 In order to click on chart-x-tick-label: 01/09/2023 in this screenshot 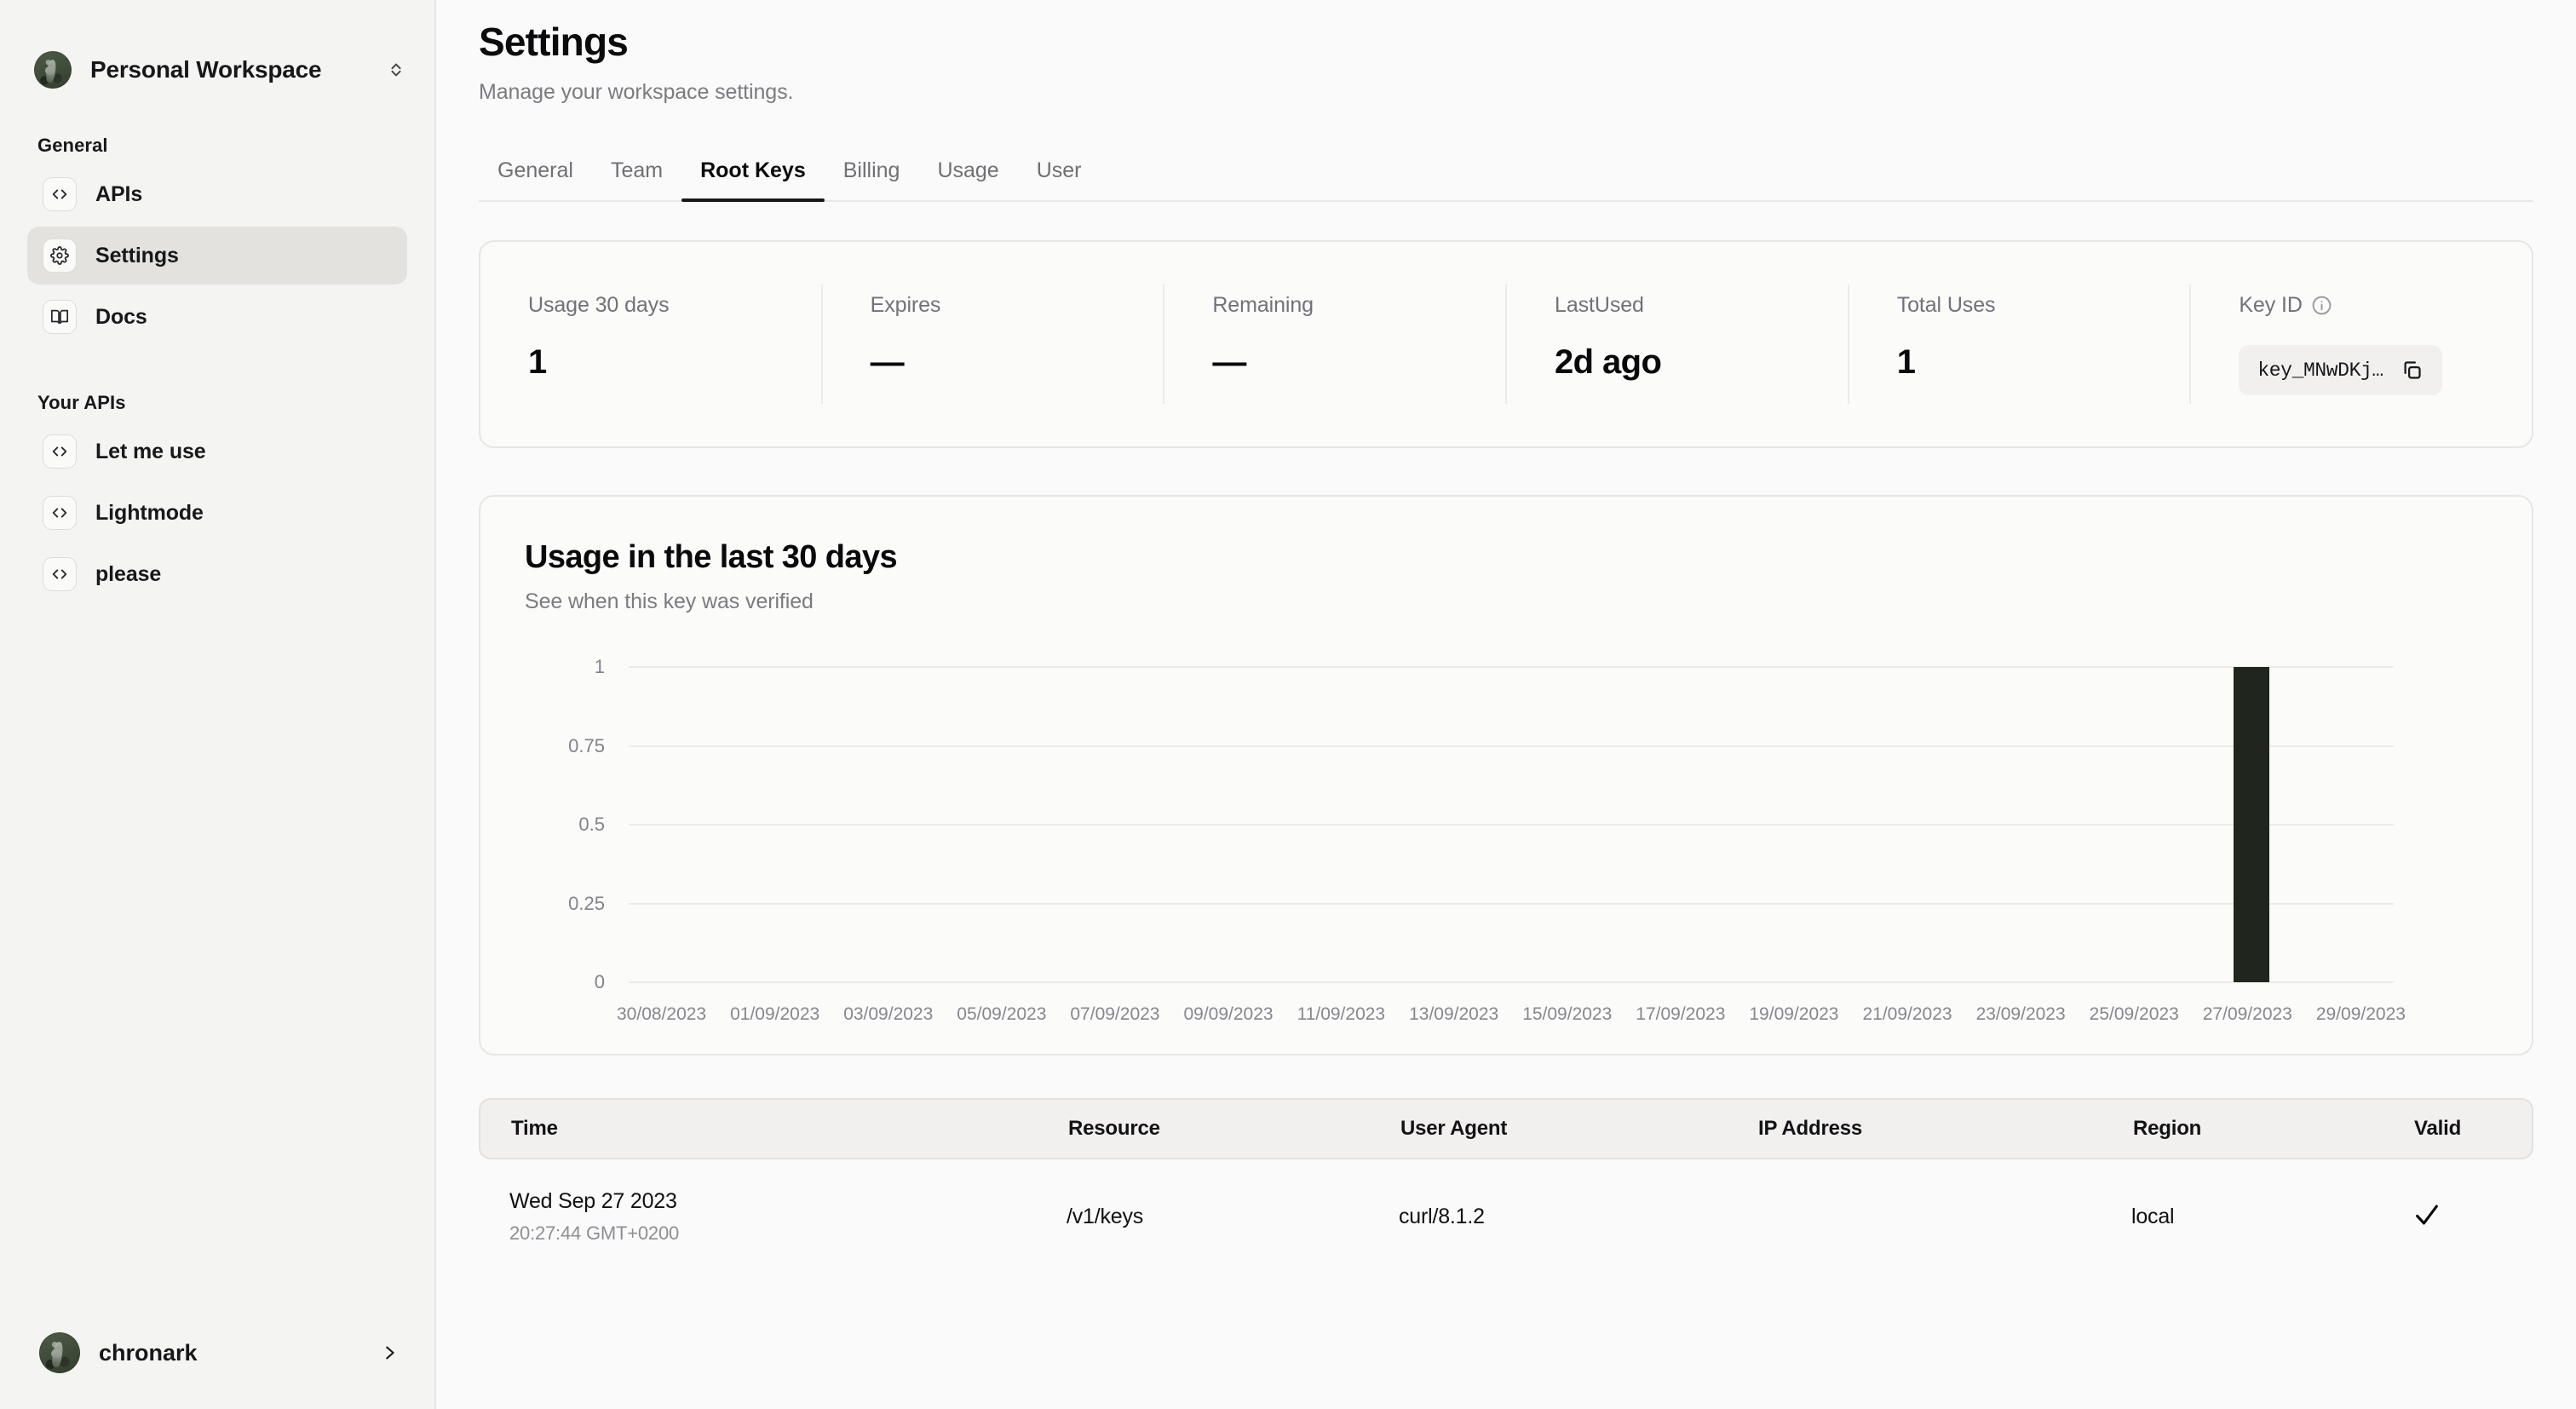, I will do `click(775, 1014)`.